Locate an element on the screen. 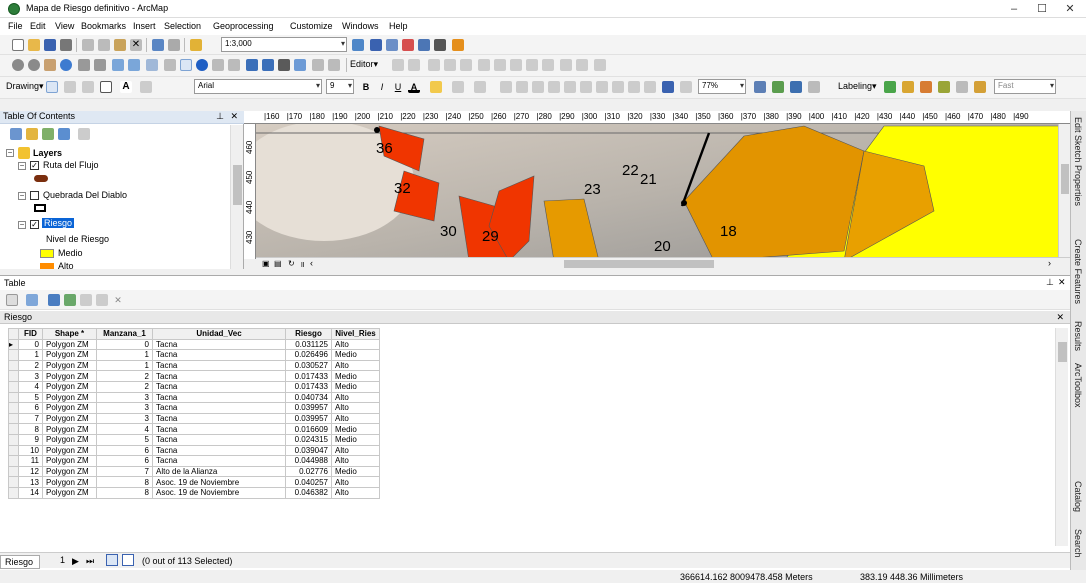 This screenshot has width=1086, height=583. full-extent-icon is located at coordinates (66, 65).